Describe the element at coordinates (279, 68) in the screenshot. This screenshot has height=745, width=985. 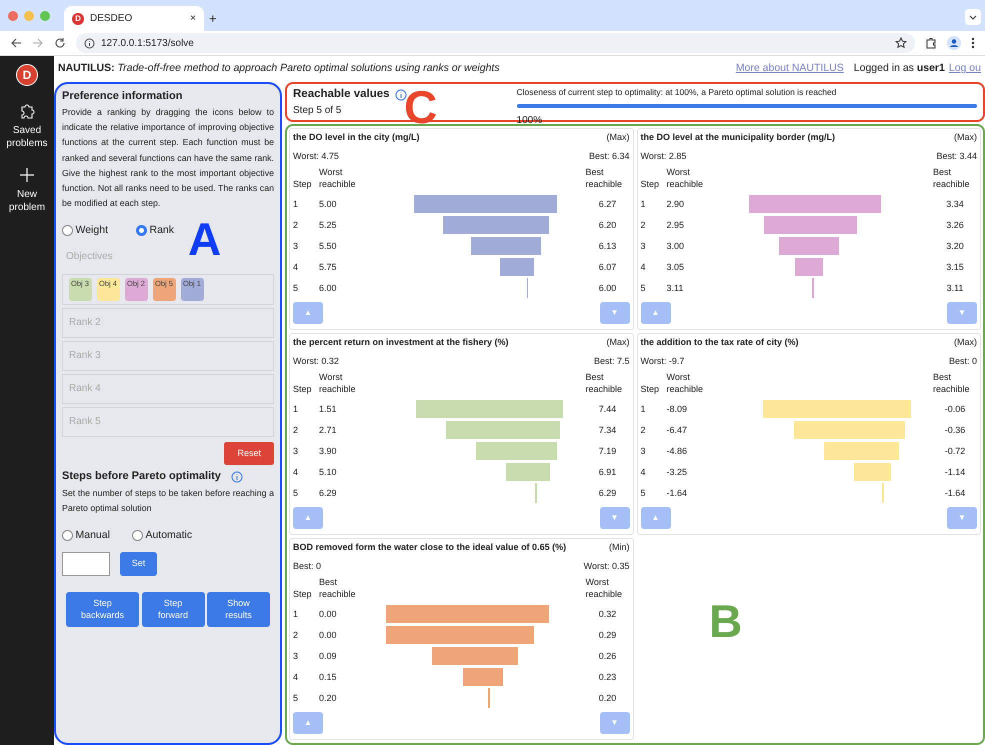
I see `page-title: NAUTILUS: Trade-off-free method to approach Pareto optimal solutions using ranks or weights` at that location.